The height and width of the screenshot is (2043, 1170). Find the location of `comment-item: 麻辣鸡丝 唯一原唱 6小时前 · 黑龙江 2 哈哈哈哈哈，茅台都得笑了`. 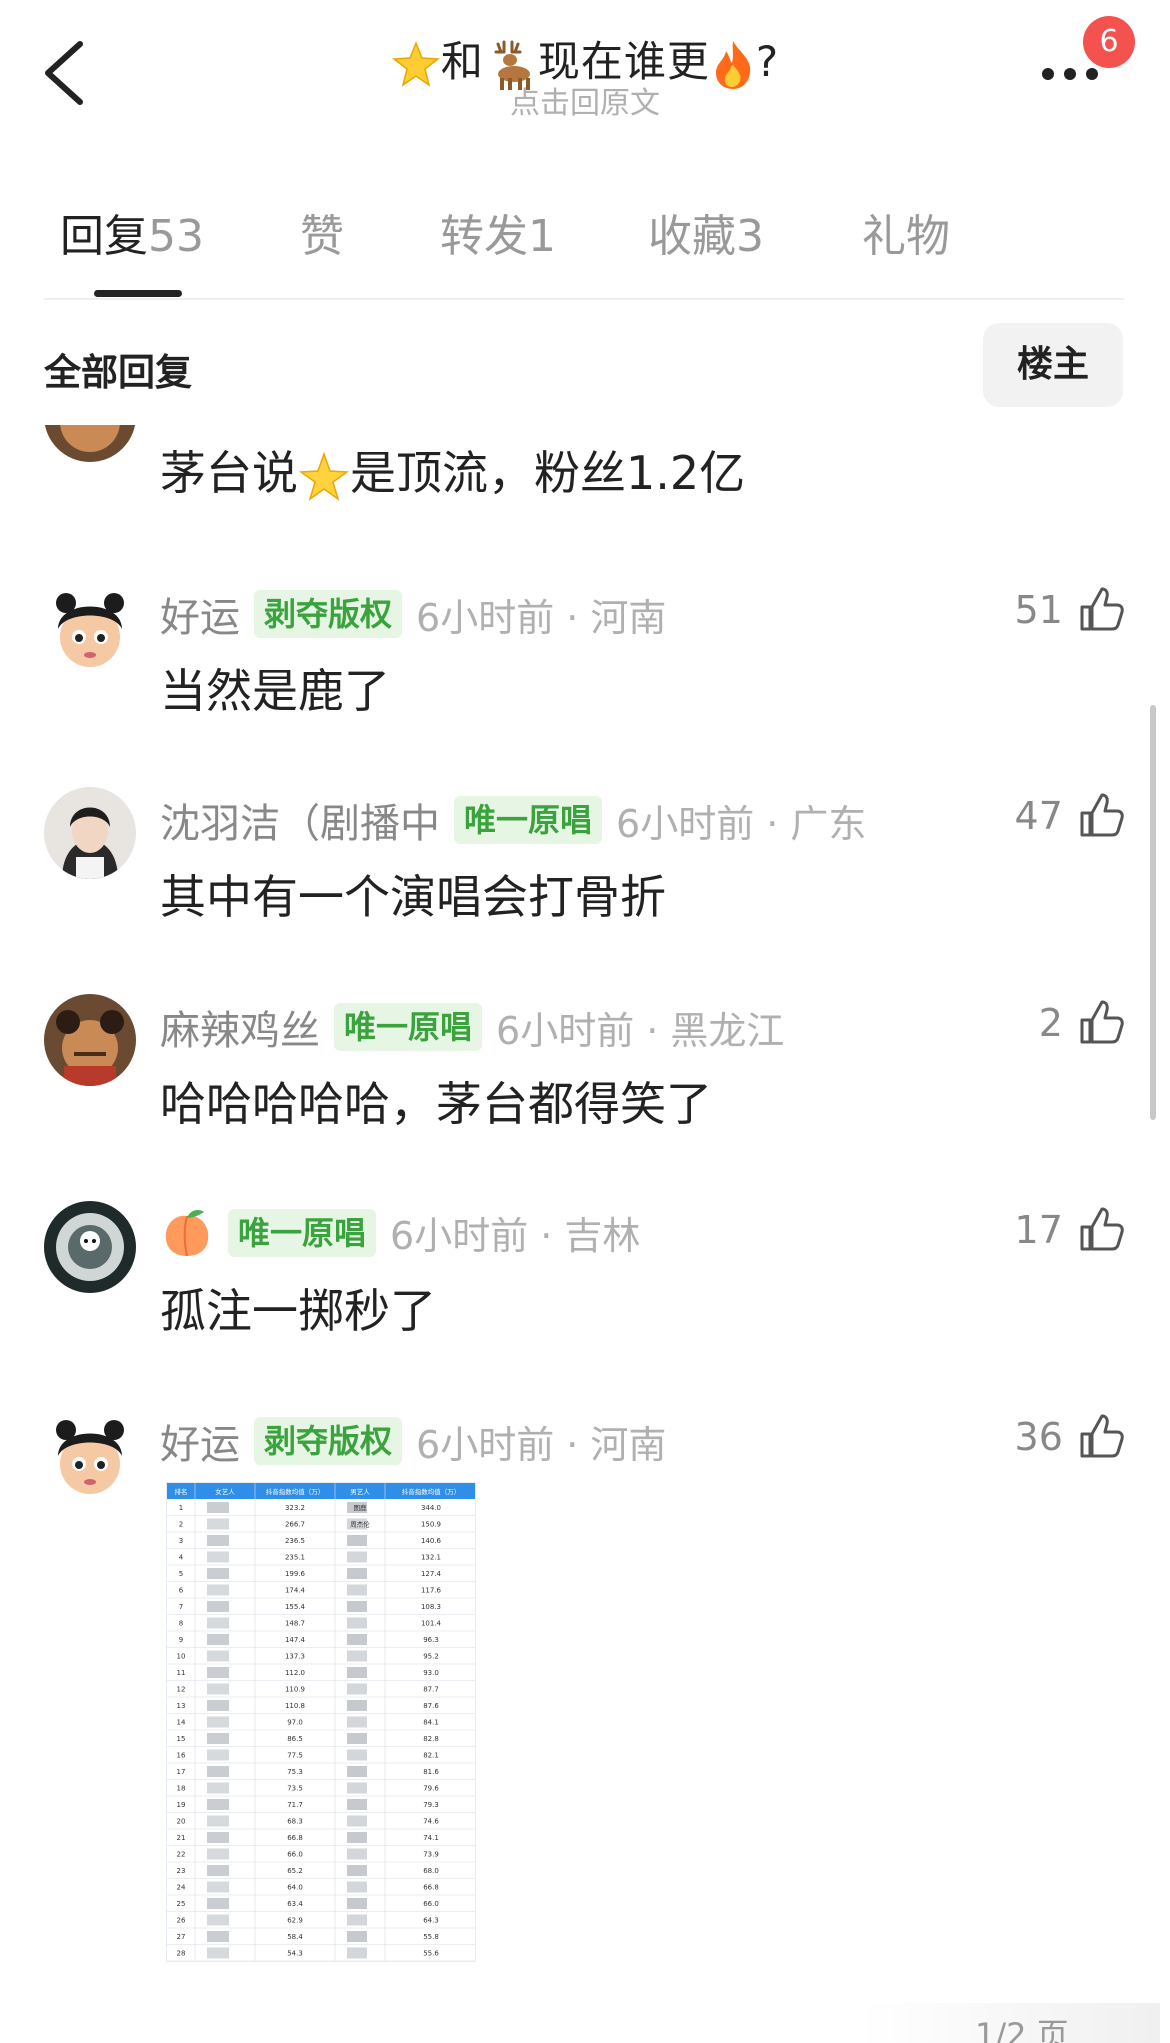

comment-item: 麻辣鸡丝 唯一原唱 6小时前 · 黑龙江 2 哈哈哈哈哈，茅台都得笑了 is located at coordinates (585, 1062).